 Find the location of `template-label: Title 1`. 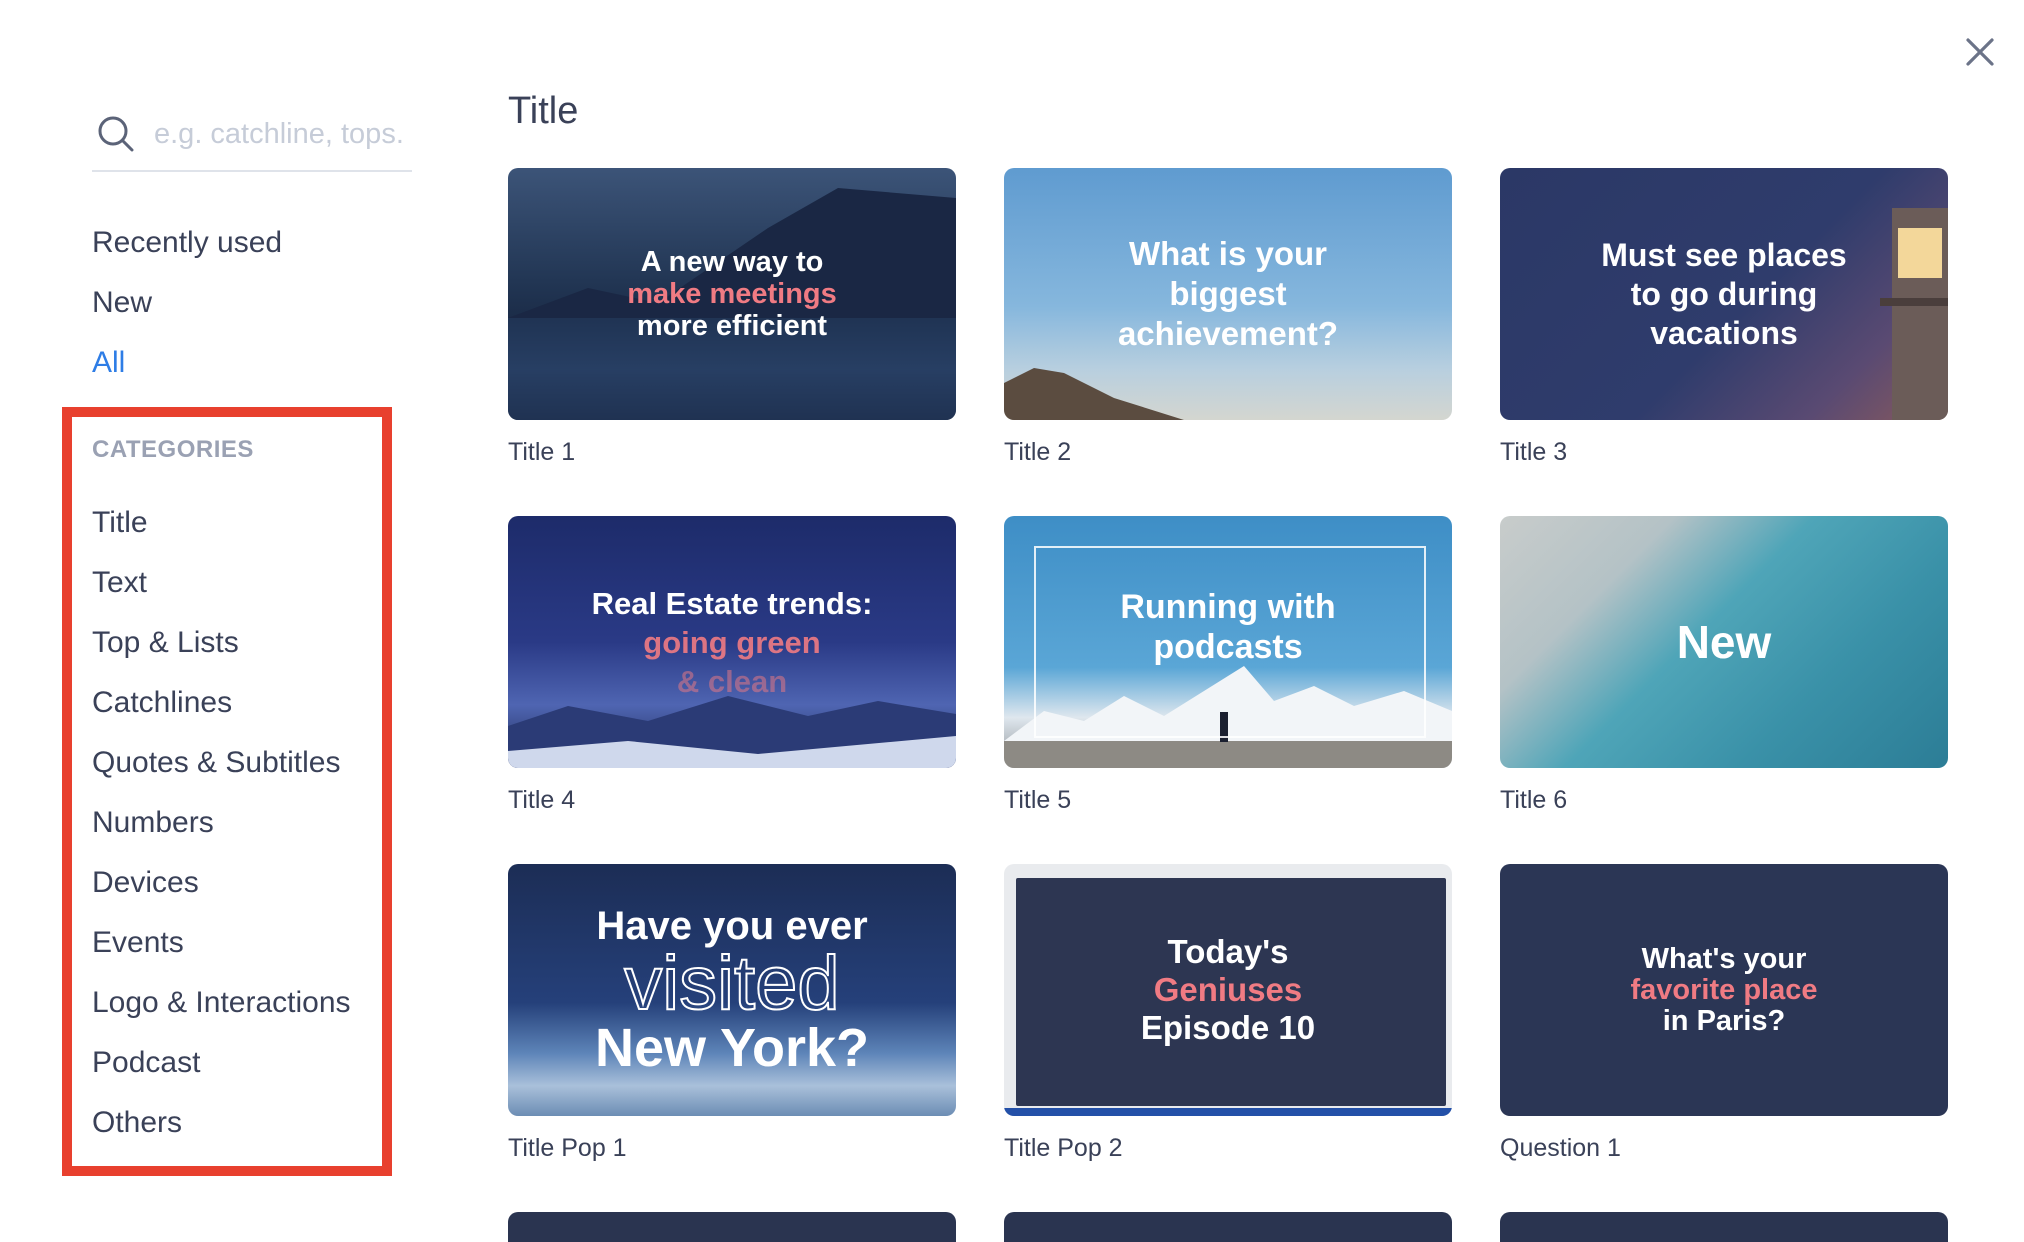

template-label: Title 1 is located at coordinates (542, 452).